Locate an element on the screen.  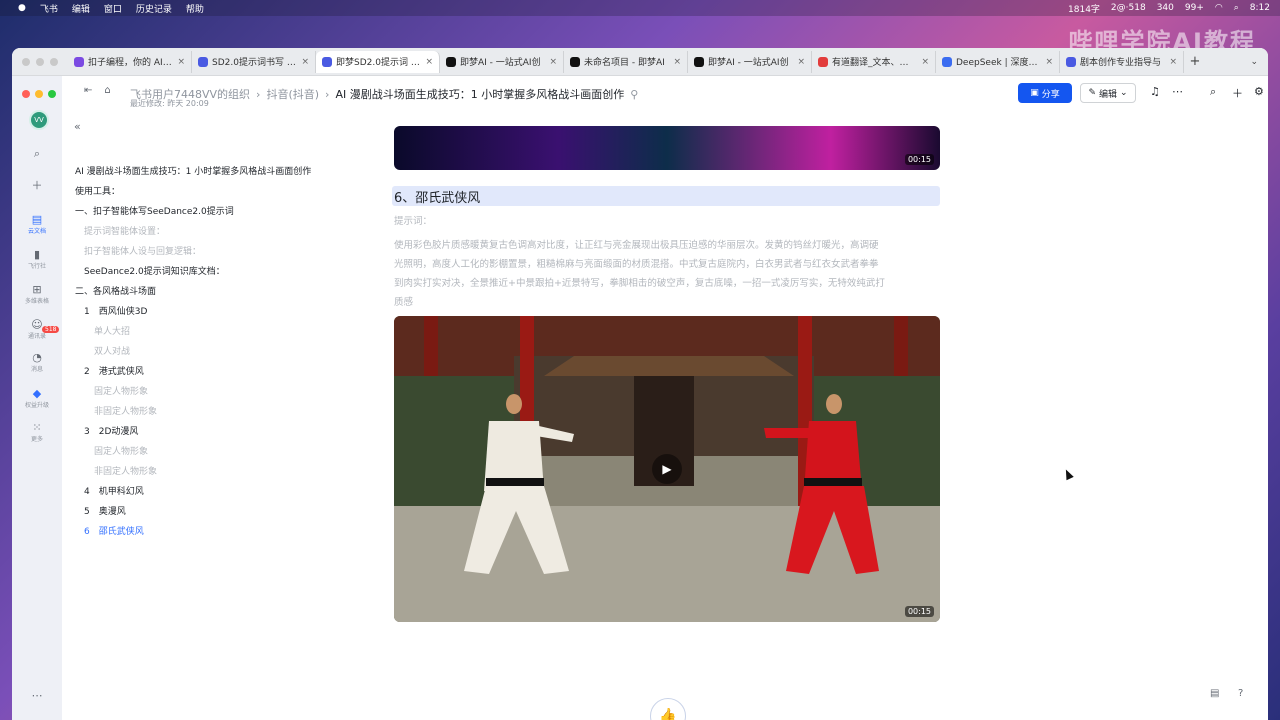
like-button: 👍 is located at coordinates (668, 709).